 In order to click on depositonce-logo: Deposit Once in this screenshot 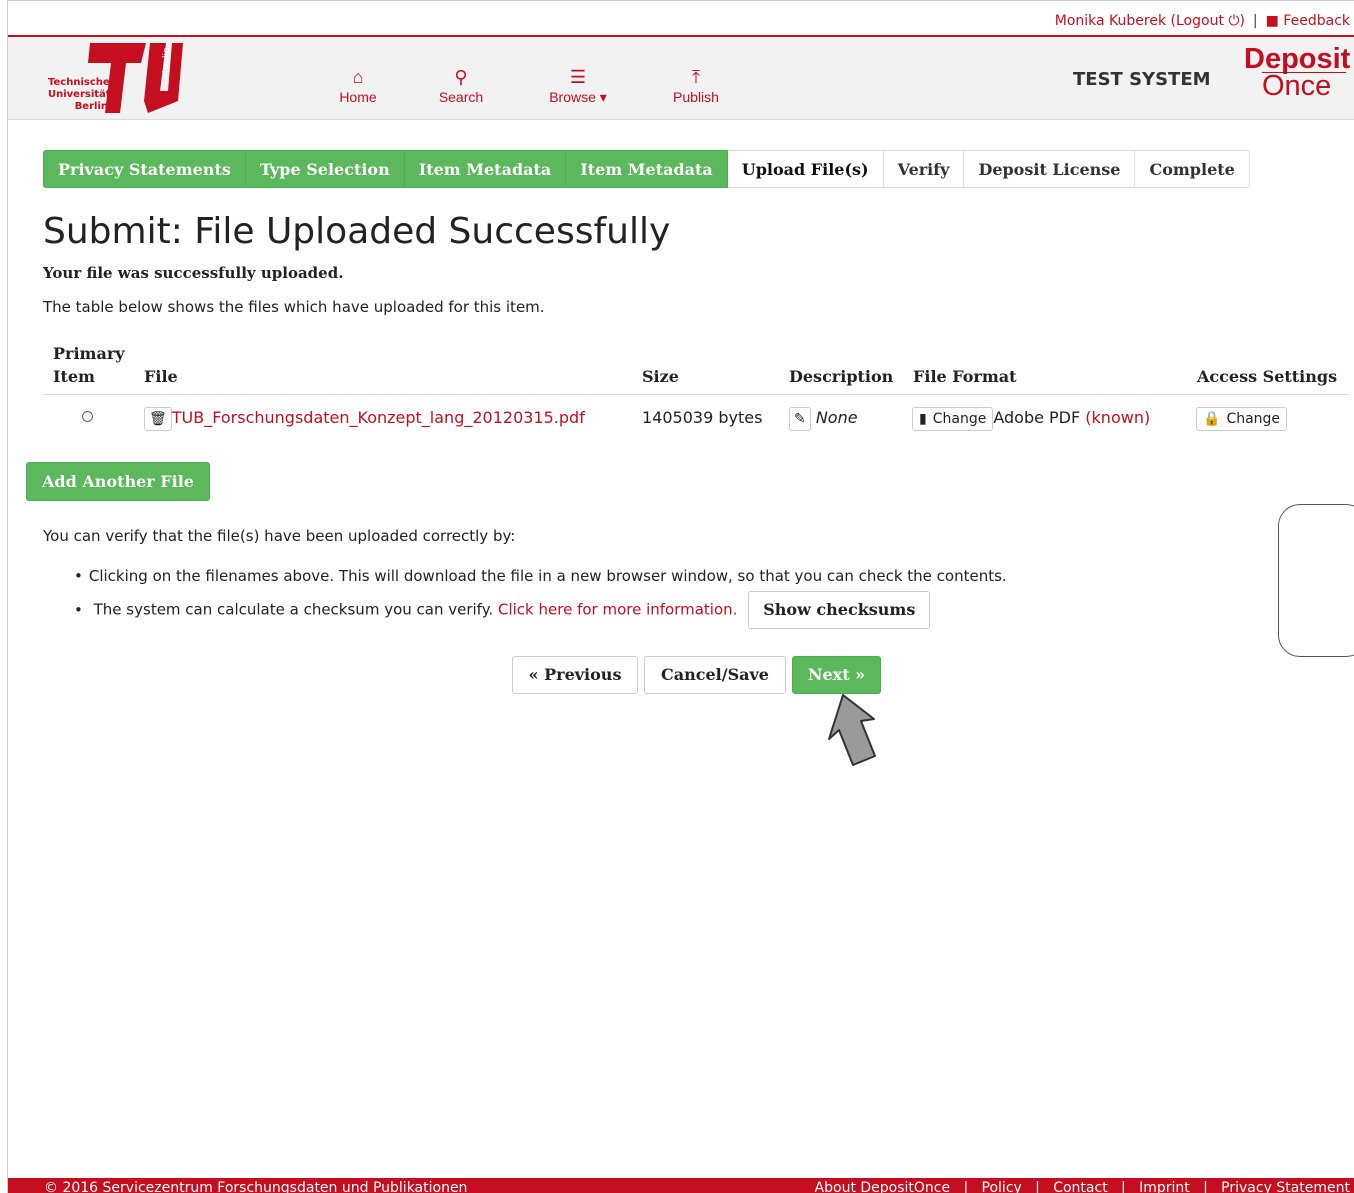, I will do `click(1297, 72)`.